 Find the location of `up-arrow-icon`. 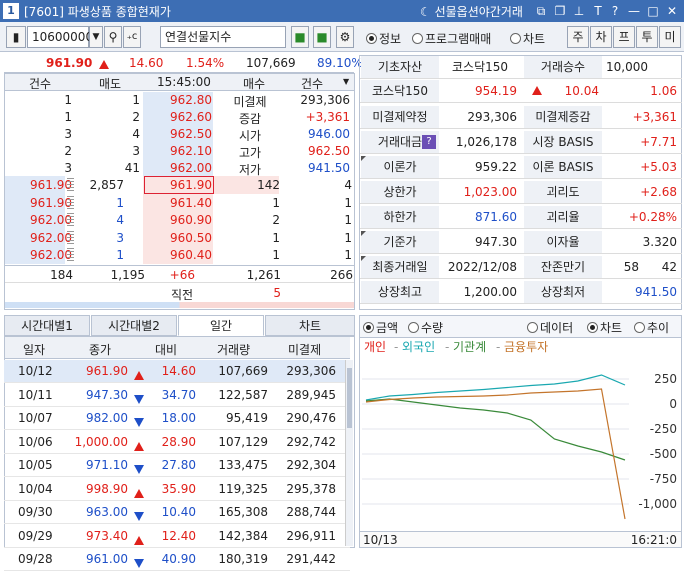

up-arrow-icon is located at coordinates (104, 65).